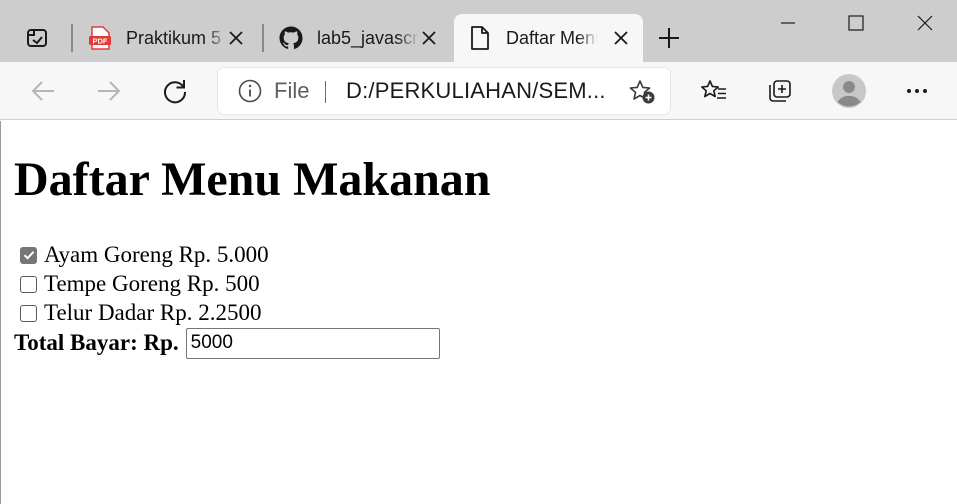 Image resolution: width=957 pixels, height=504 pixels. Describe the element at coordinates (552, 37) in the screenshot. I see `tab-title: Daftar Menu` at that location.